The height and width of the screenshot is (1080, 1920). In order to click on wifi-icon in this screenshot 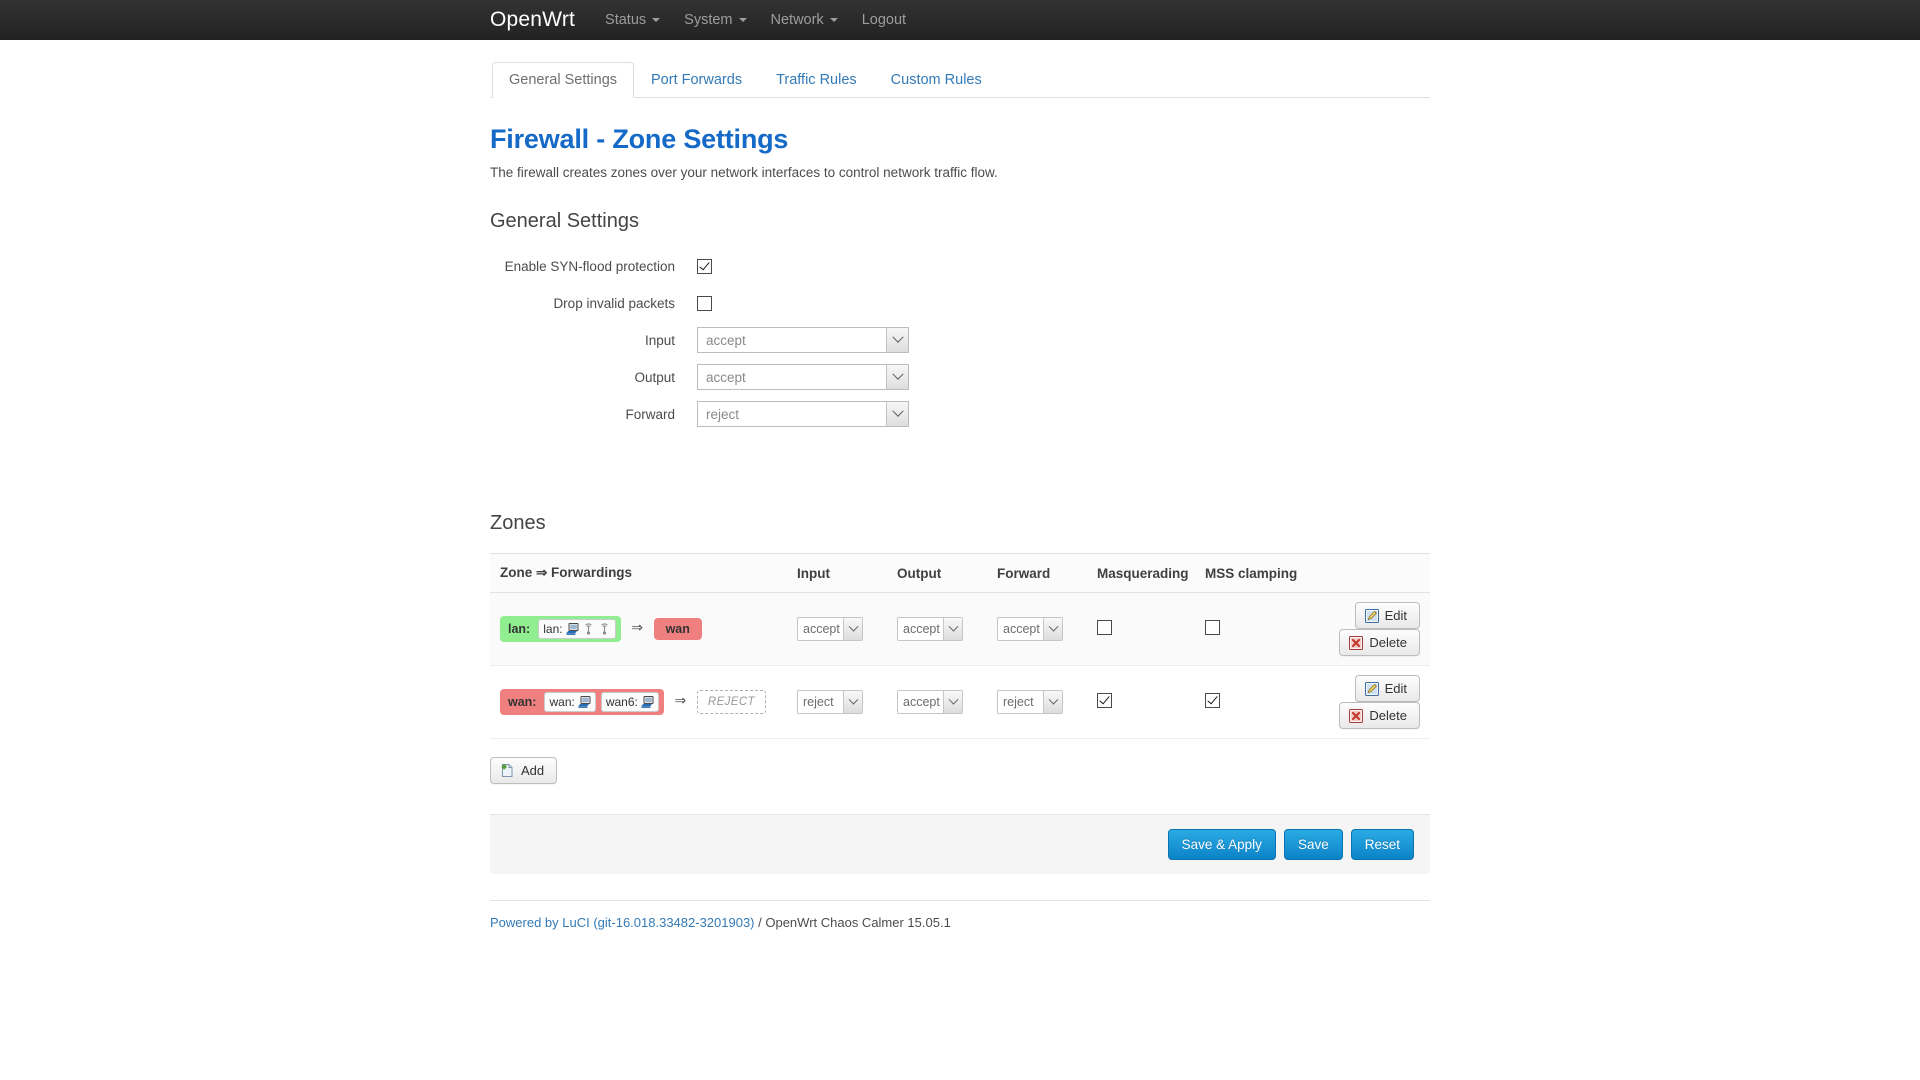, I will do `click(604, 629)`.